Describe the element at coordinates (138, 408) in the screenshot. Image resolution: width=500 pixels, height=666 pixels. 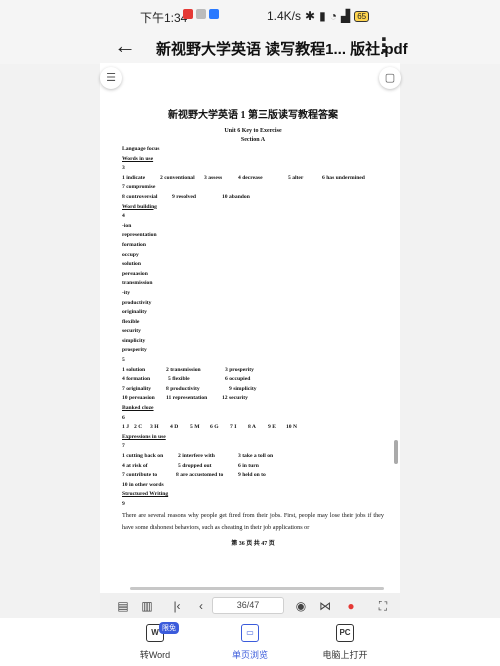
I see `section-label: Banked cloze` at that location.